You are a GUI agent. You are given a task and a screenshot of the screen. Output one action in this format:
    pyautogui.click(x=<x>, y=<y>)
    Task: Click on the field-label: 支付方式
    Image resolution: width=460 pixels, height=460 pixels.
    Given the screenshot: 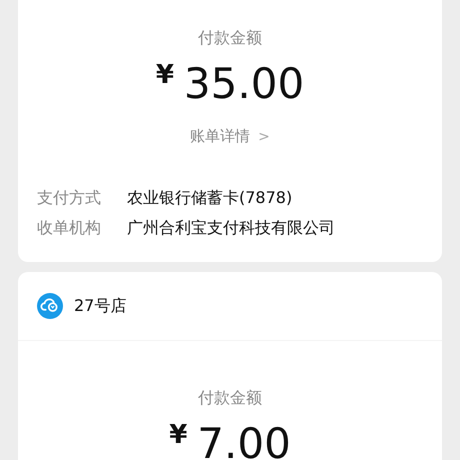 What is the action you would take?
    pyautogui.click(x=69, y=198)
    